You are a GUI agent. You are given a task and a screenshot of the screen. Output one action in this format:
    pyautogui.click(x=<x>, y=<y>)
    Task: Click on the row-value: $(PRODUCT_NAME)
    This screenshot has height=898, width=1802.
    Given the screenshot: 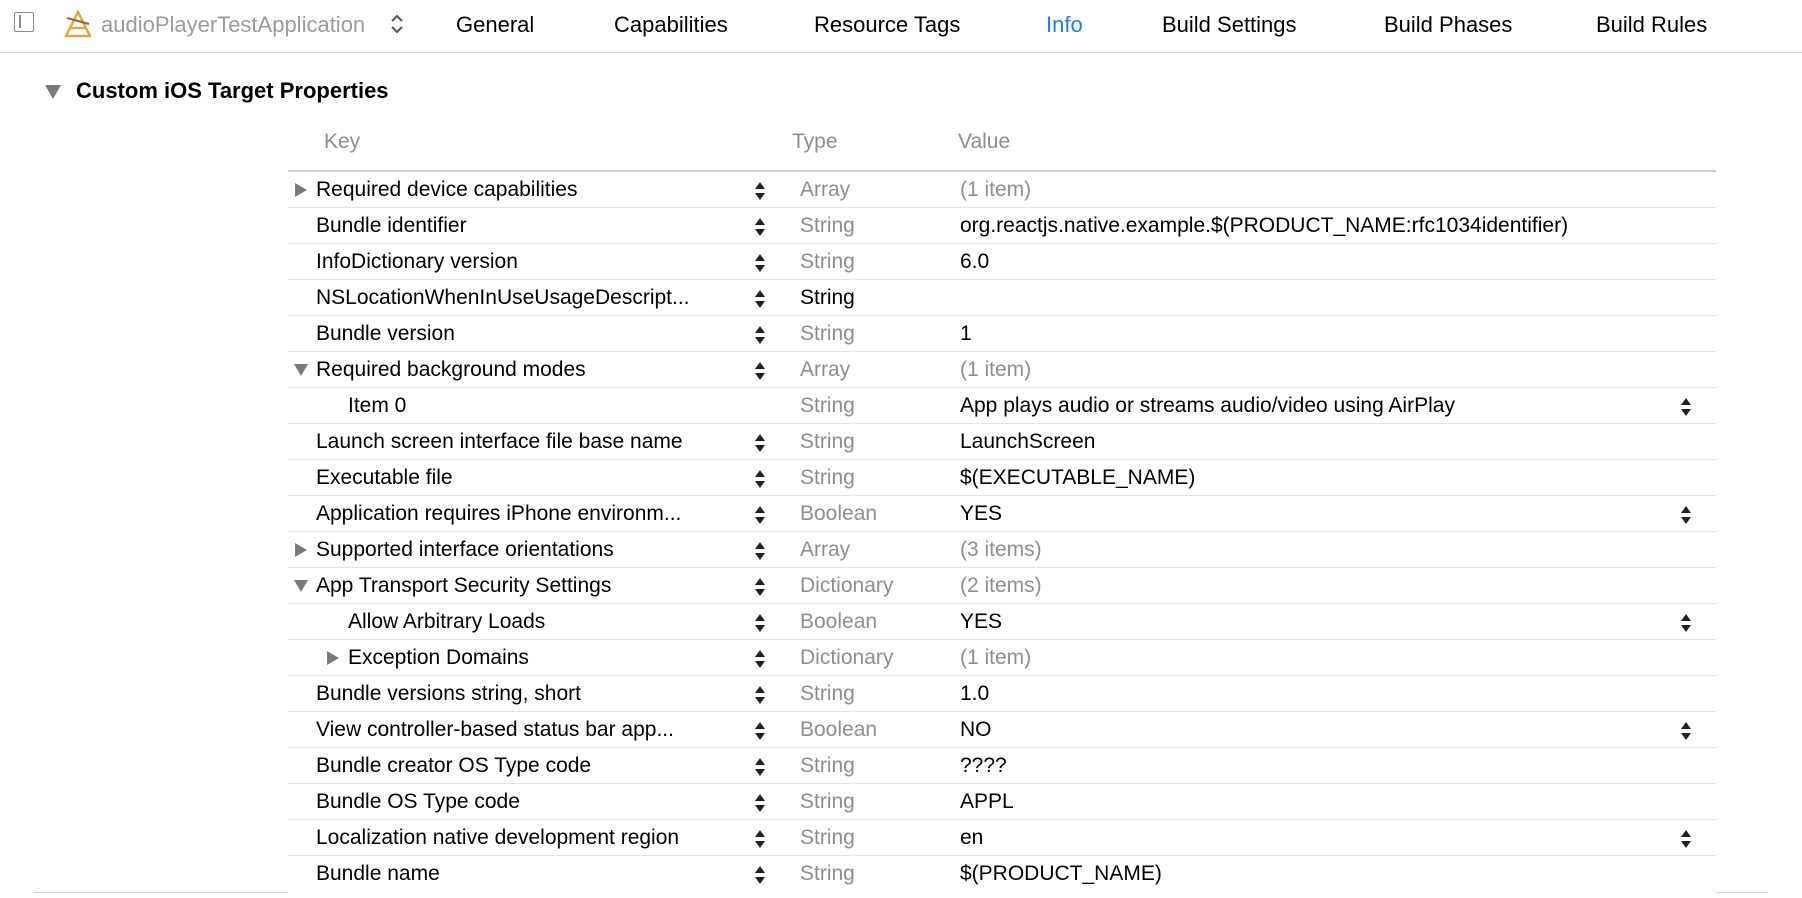 What is the action you would take?
    pyautogui.click(x=1061, y=874)
    